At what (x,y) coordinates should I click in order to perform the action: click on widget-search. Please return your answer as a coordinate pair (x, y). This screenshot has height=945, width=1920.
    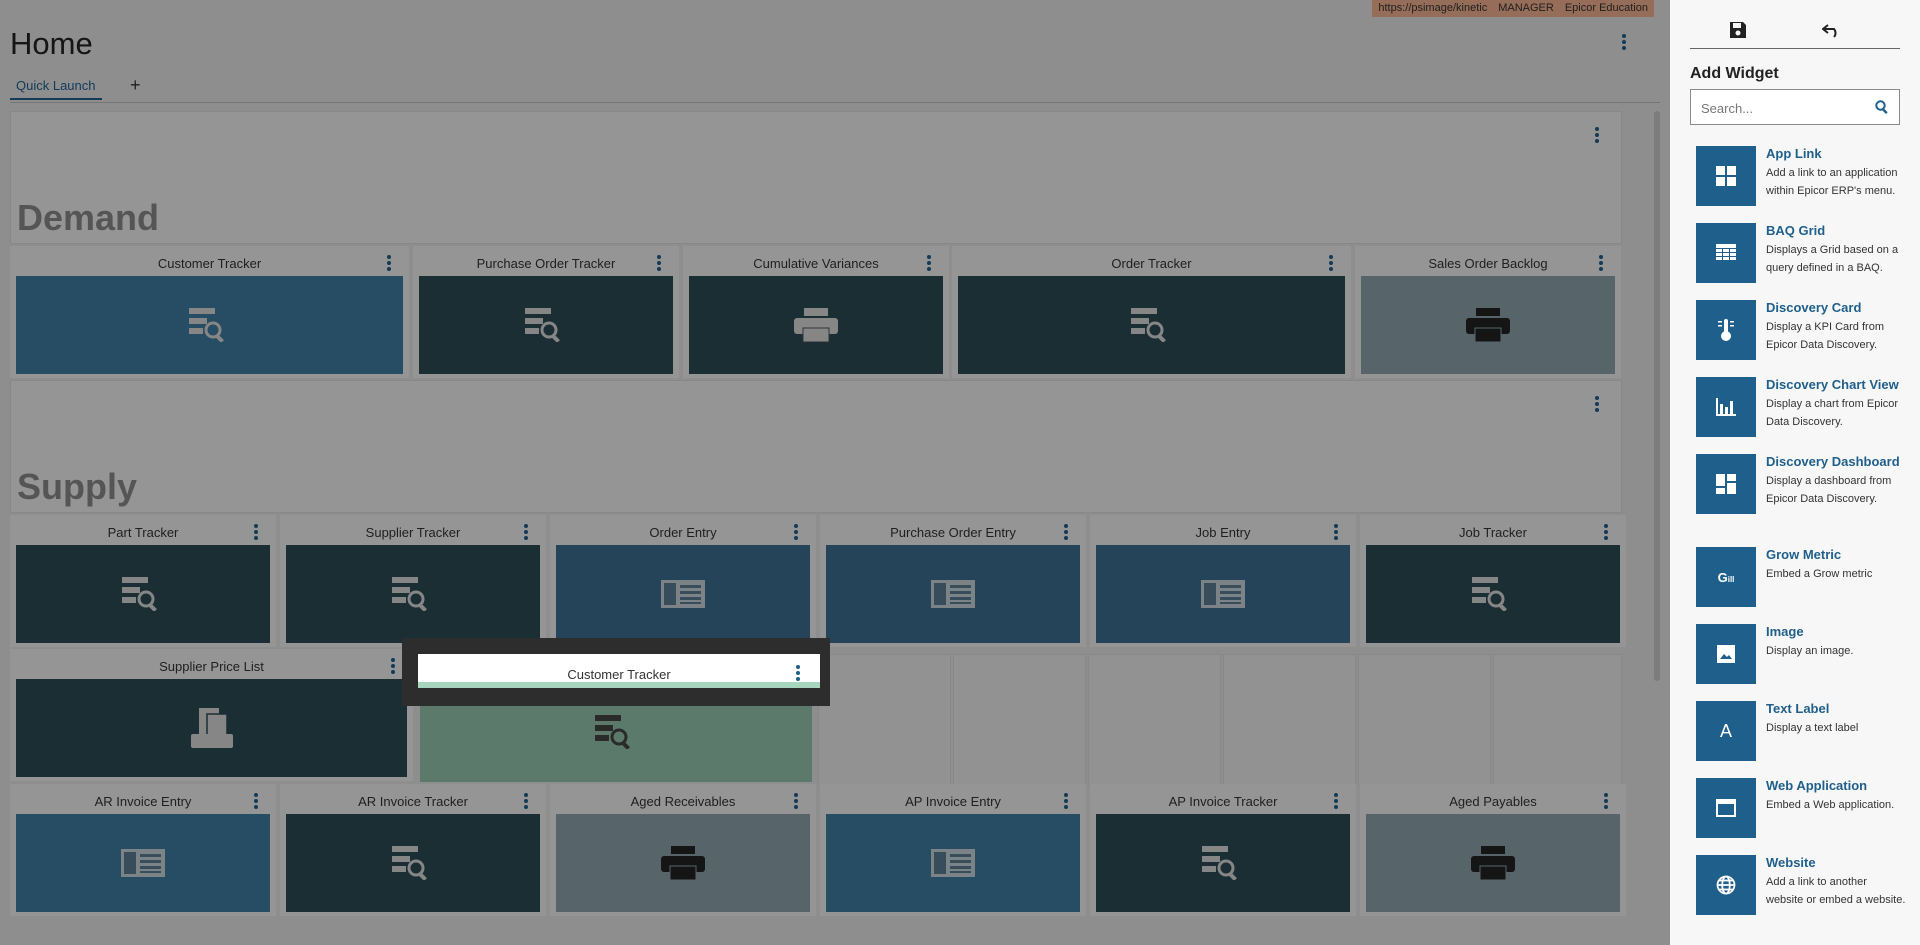
    Looking at the image, I should click on (1795, 107).